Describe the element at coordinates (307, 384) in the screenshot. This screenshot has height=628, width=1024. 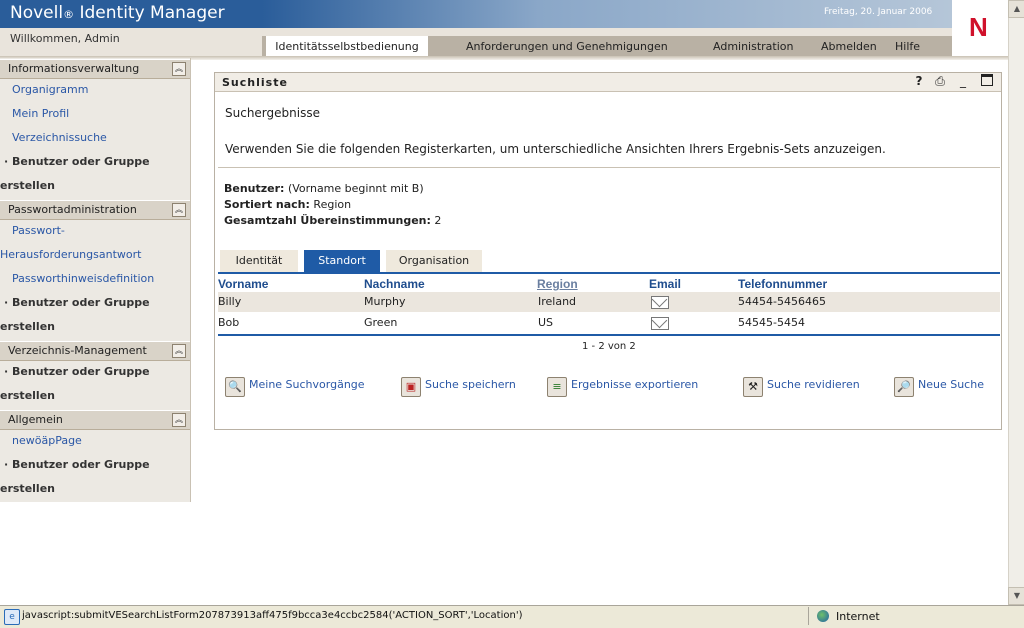
I see `my-searches-link: Meine Suchvorgänge` at that location.